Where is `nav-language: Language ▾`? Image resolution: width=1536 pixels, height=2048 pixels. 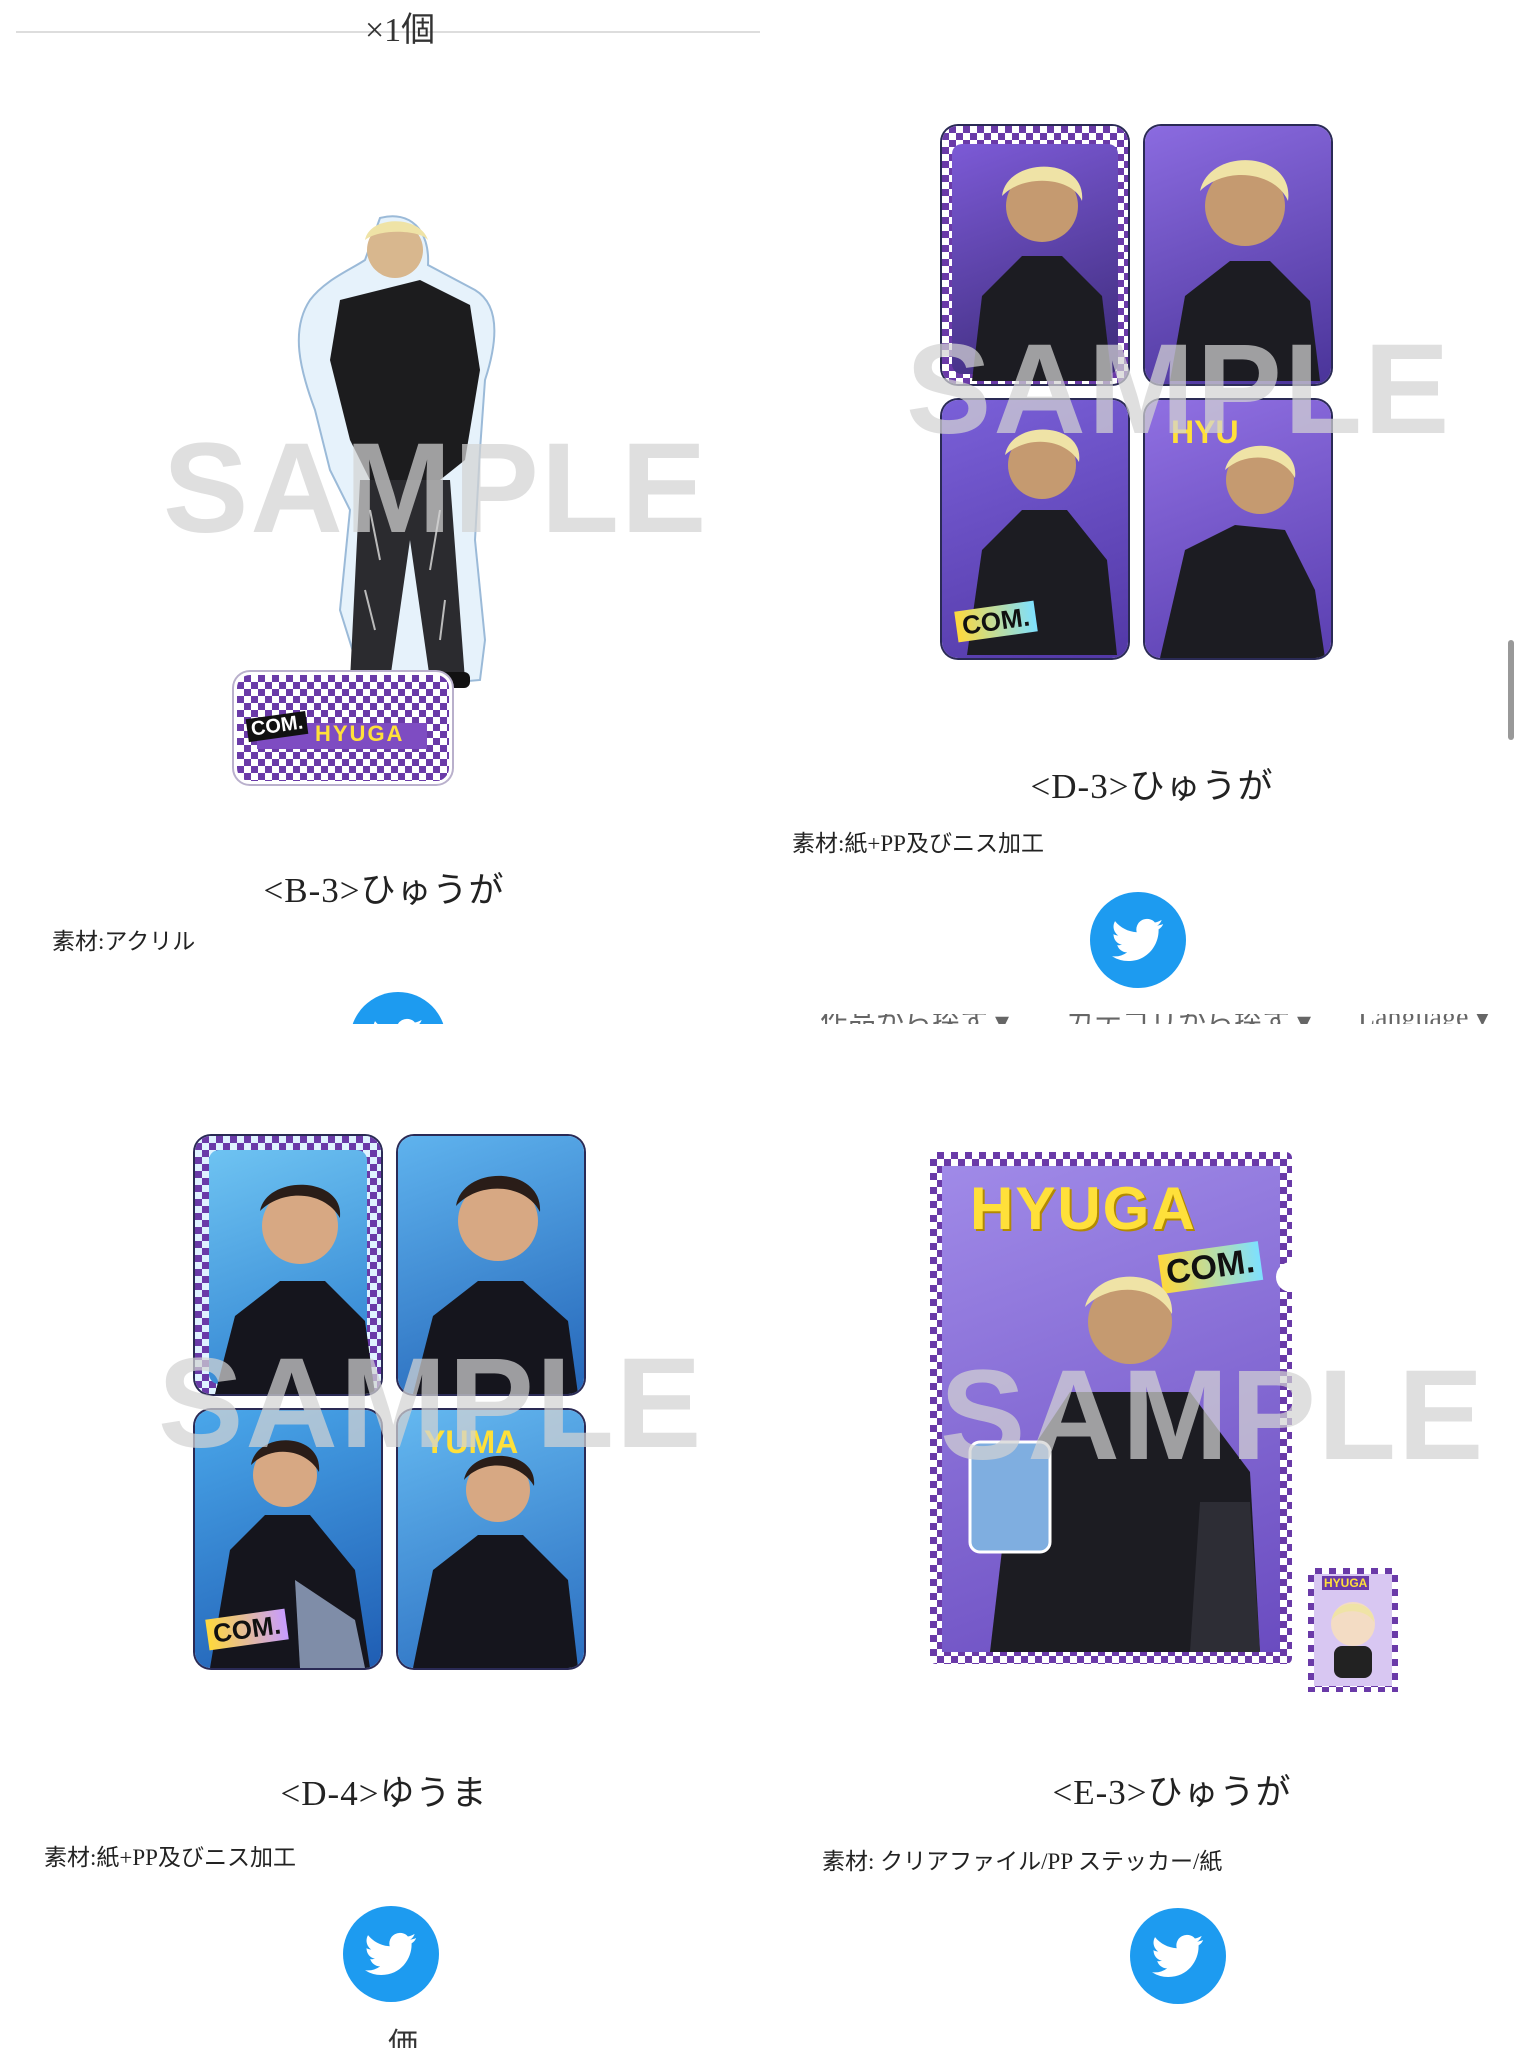
nav-language: Language ▾ is located at coordinates (1423, 1019).